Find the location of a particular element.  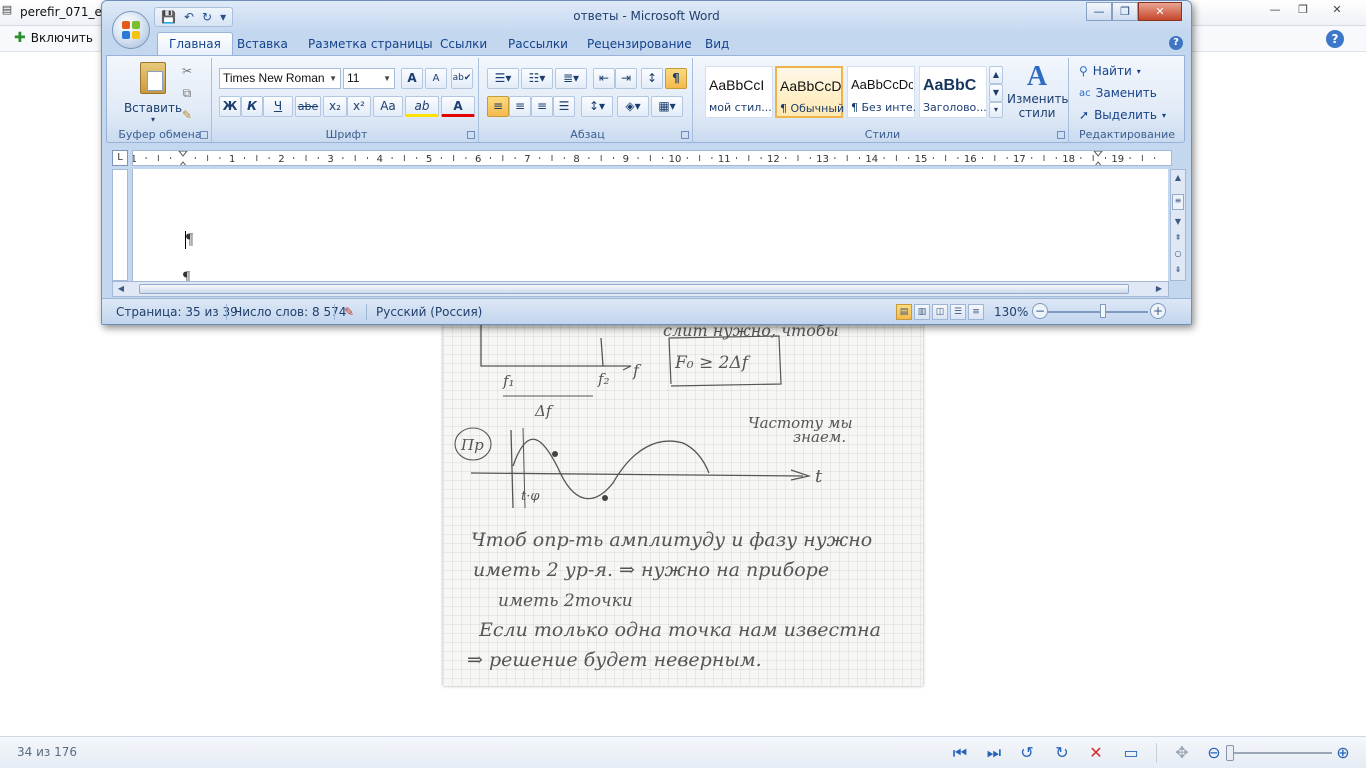

italic-button: К is located at coordinates (252, 106).